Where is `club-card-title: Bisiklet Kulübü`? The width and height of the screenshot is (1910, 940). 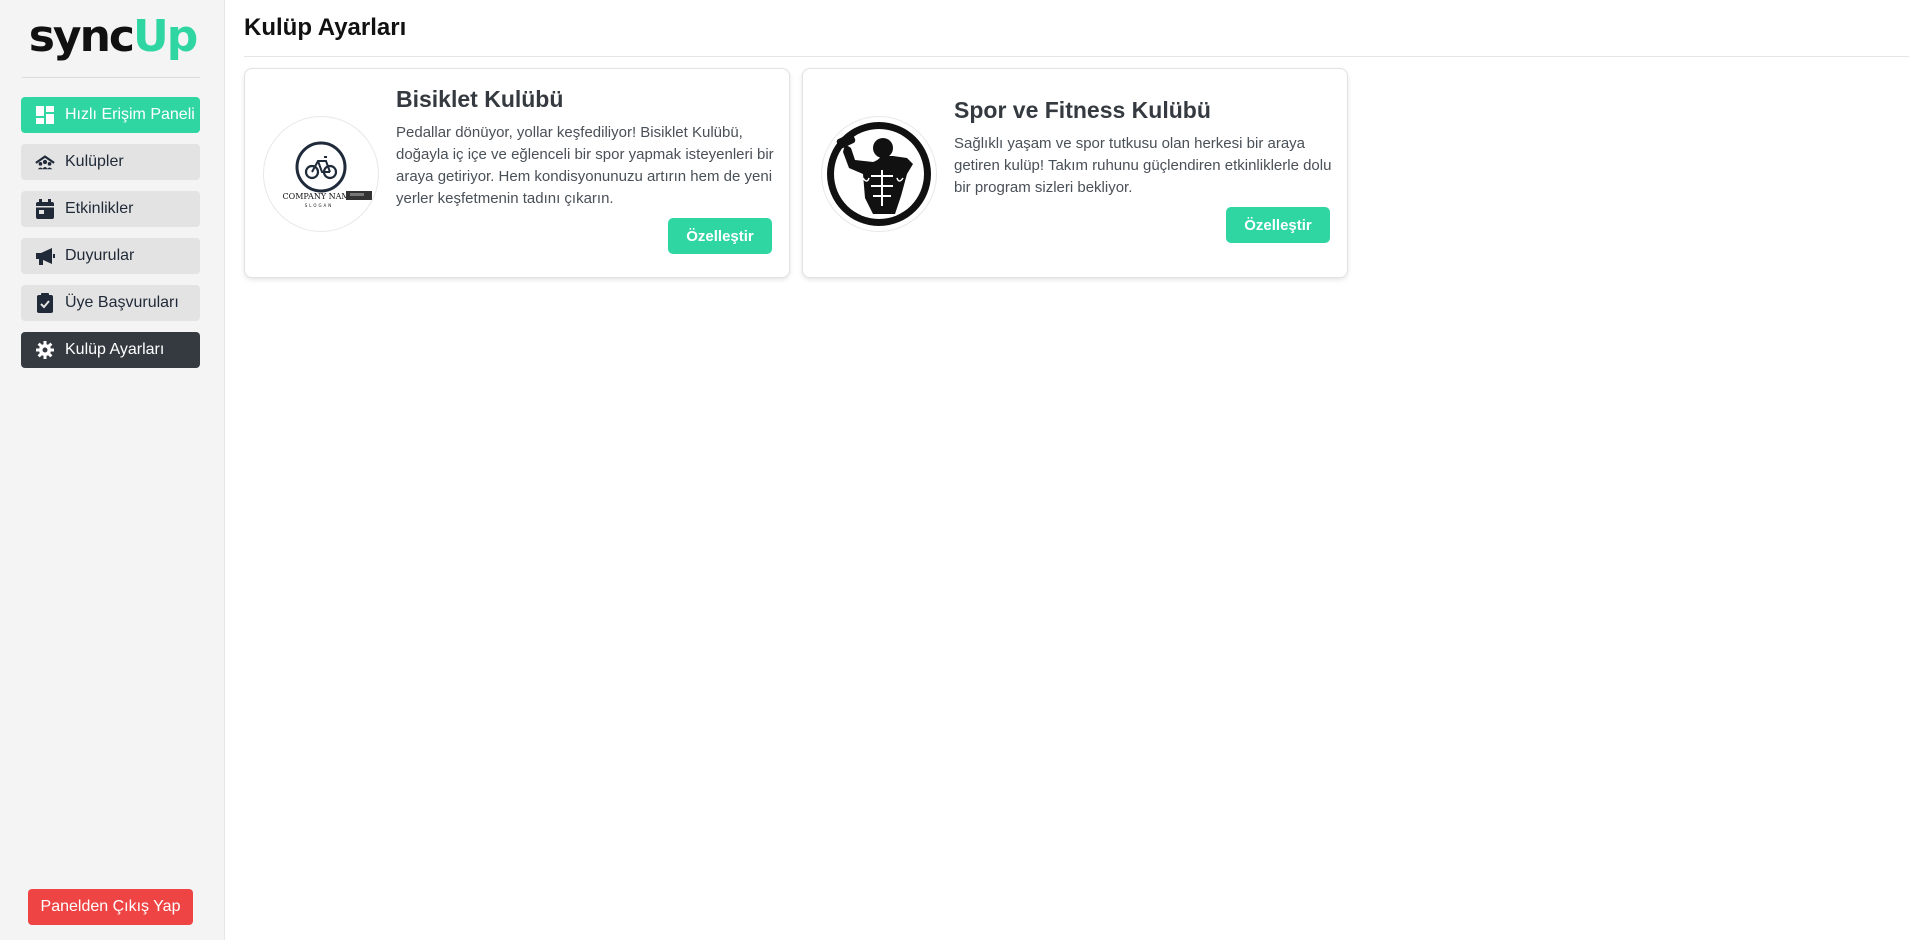
club-card-title: Bisiklet Kulübü is located at coordinates (480, 99).